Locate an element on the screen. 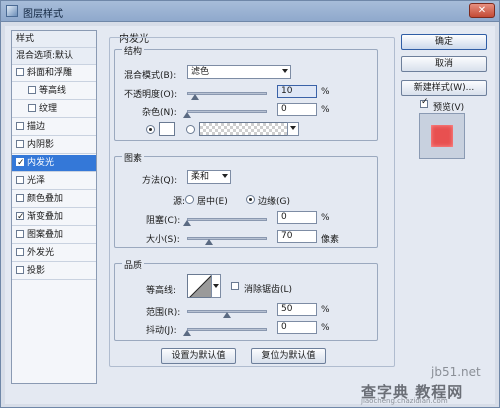  size-slider is located at coordinates (227, 238).